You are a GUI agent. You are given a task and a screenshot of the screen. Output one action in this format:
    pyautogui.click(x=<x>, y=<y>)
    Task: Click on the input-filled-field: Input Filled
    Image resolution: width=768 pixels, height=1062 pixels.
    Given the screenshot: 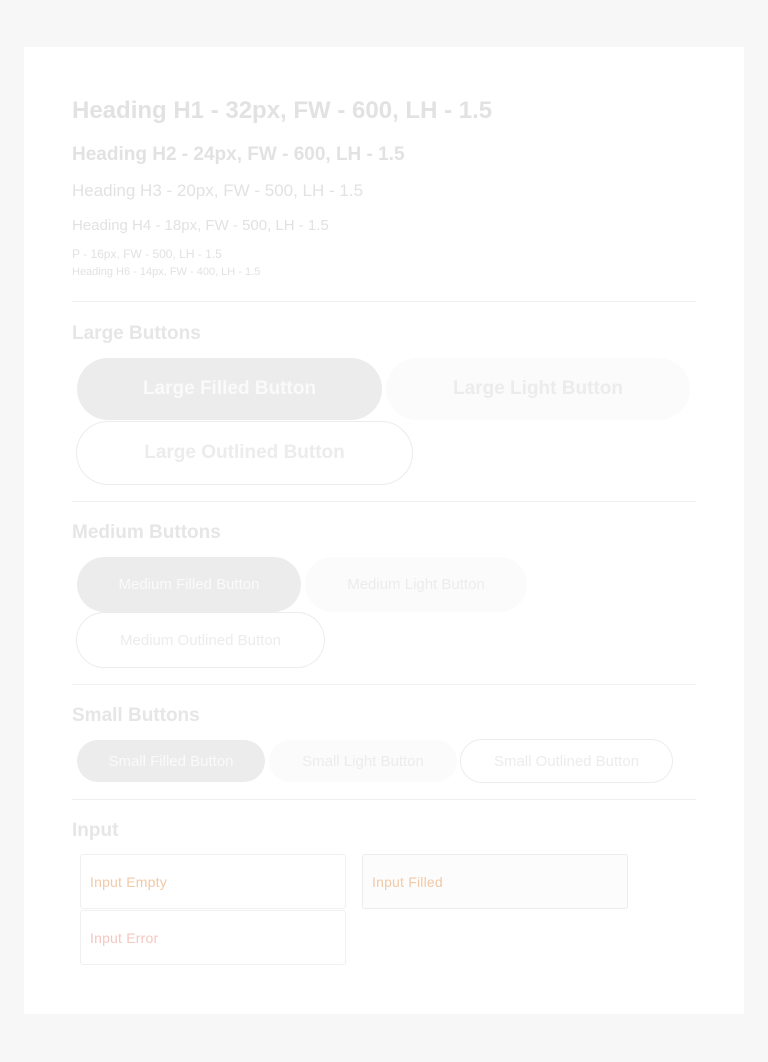 What is the action you would take?
    pyautogui.click(x=495, y=881)
    